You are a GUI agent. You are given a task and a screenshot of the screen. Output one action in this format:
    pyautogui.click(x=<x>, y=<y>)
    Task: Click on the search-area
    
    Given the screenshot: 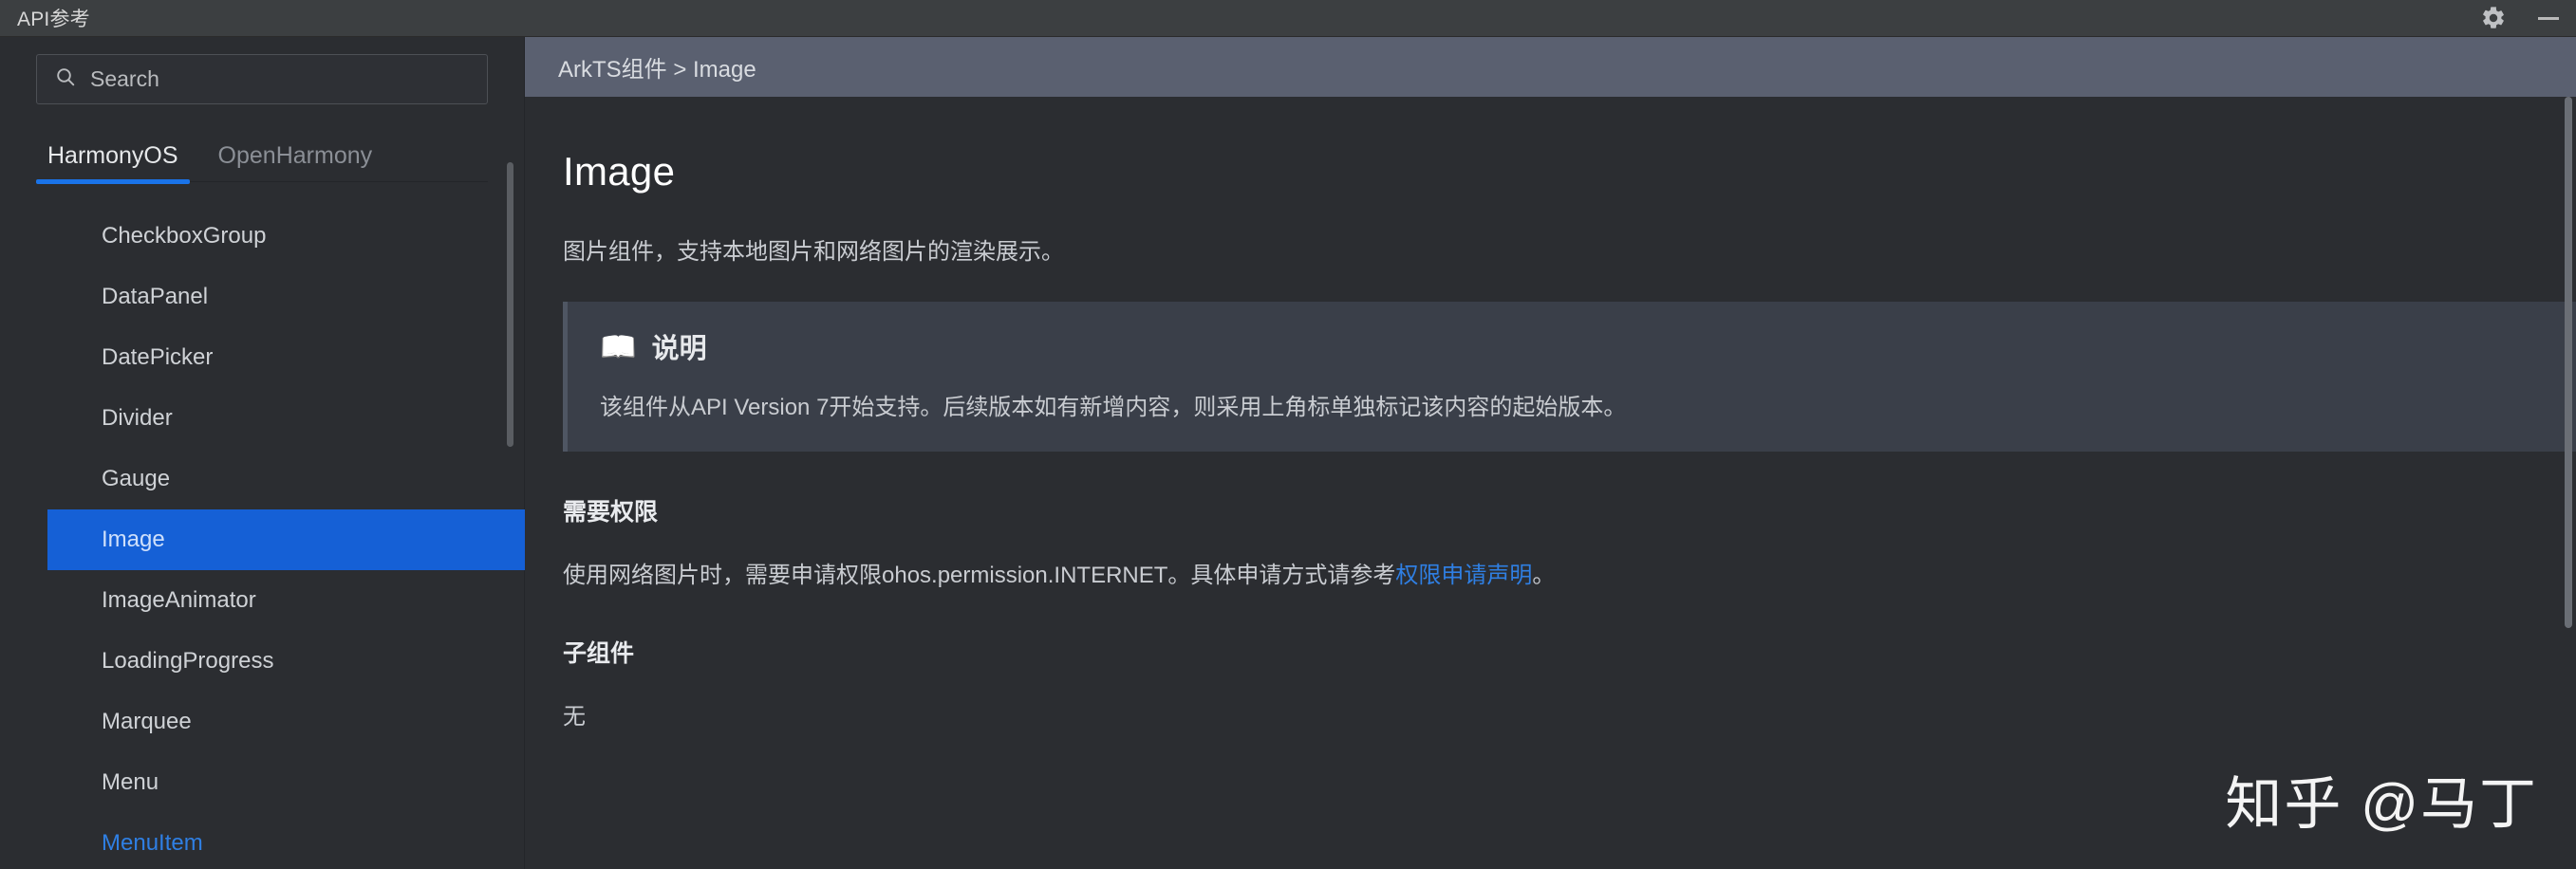 What is the action you would take?
    pyautogui.click(x=262, y=70)
    